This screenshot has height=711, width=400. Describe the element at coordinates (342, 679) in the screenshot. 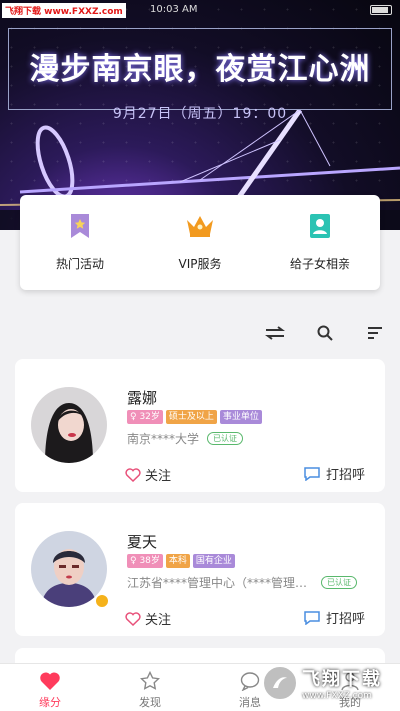

I see `watermark-logo-main: 飞翔下载` at that location.